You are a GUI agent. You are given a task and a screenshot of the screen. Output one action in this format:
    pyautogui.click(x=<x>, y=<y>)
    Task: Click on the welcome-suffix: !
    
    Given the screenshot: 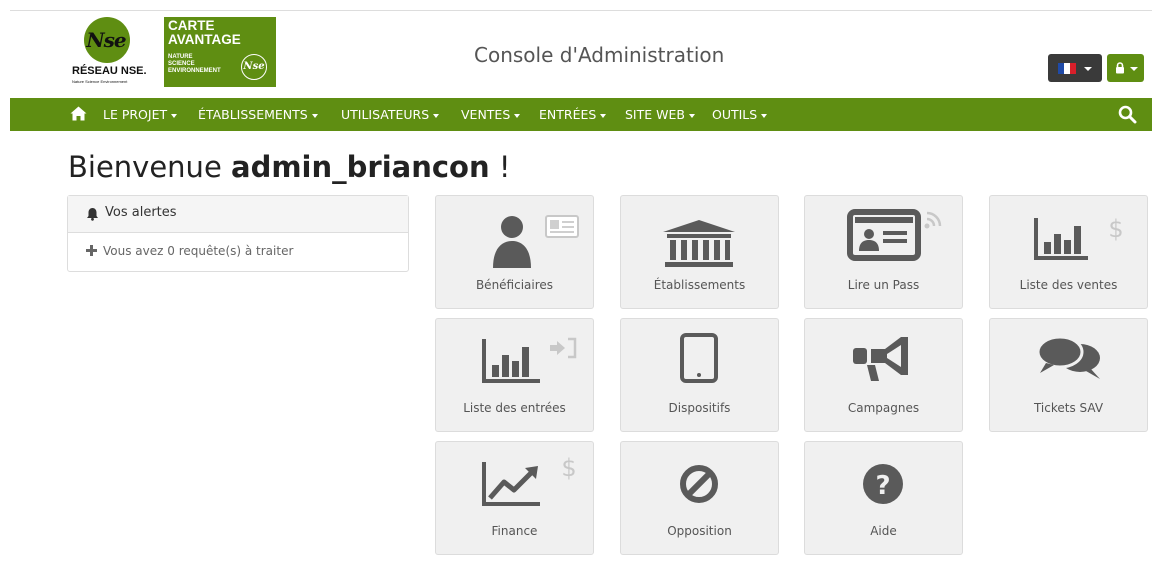 What is the action you would take?
    pyautogui.click(x=504, y=167)
    